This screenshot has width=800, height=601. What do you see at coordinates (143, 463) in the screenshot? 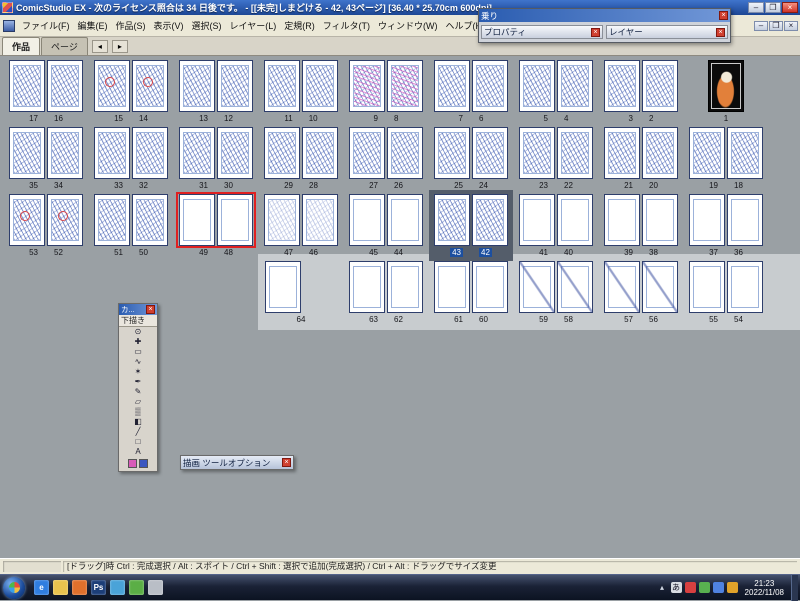
I see `background-color-swatch` at bounding box center [143, 463].